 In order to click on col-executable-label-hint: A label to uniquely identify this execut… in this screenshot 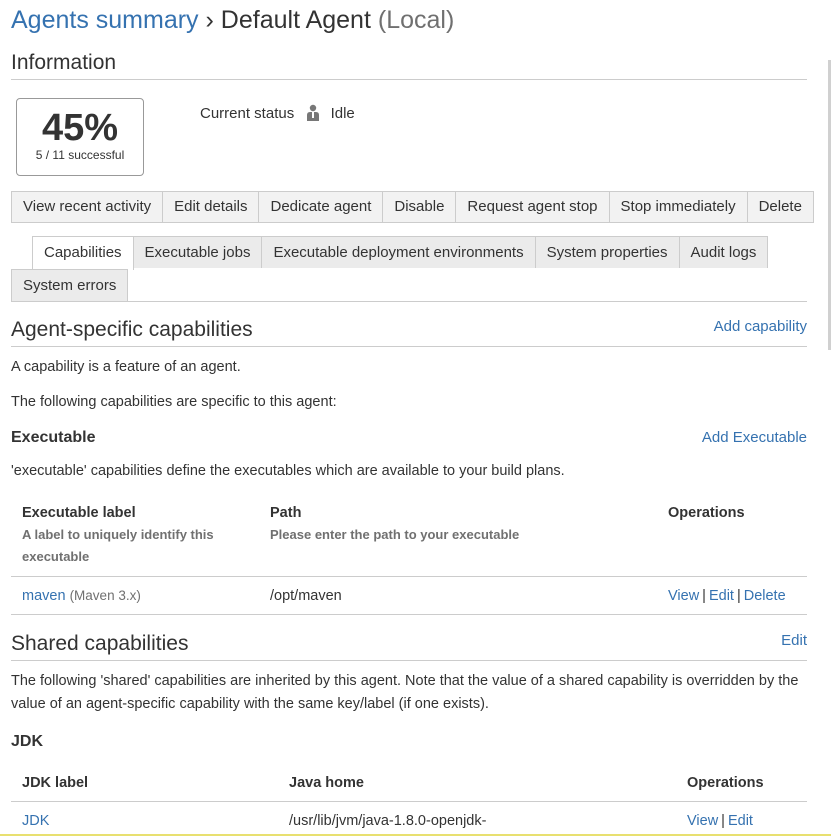, I will do `click(118, 545)`.